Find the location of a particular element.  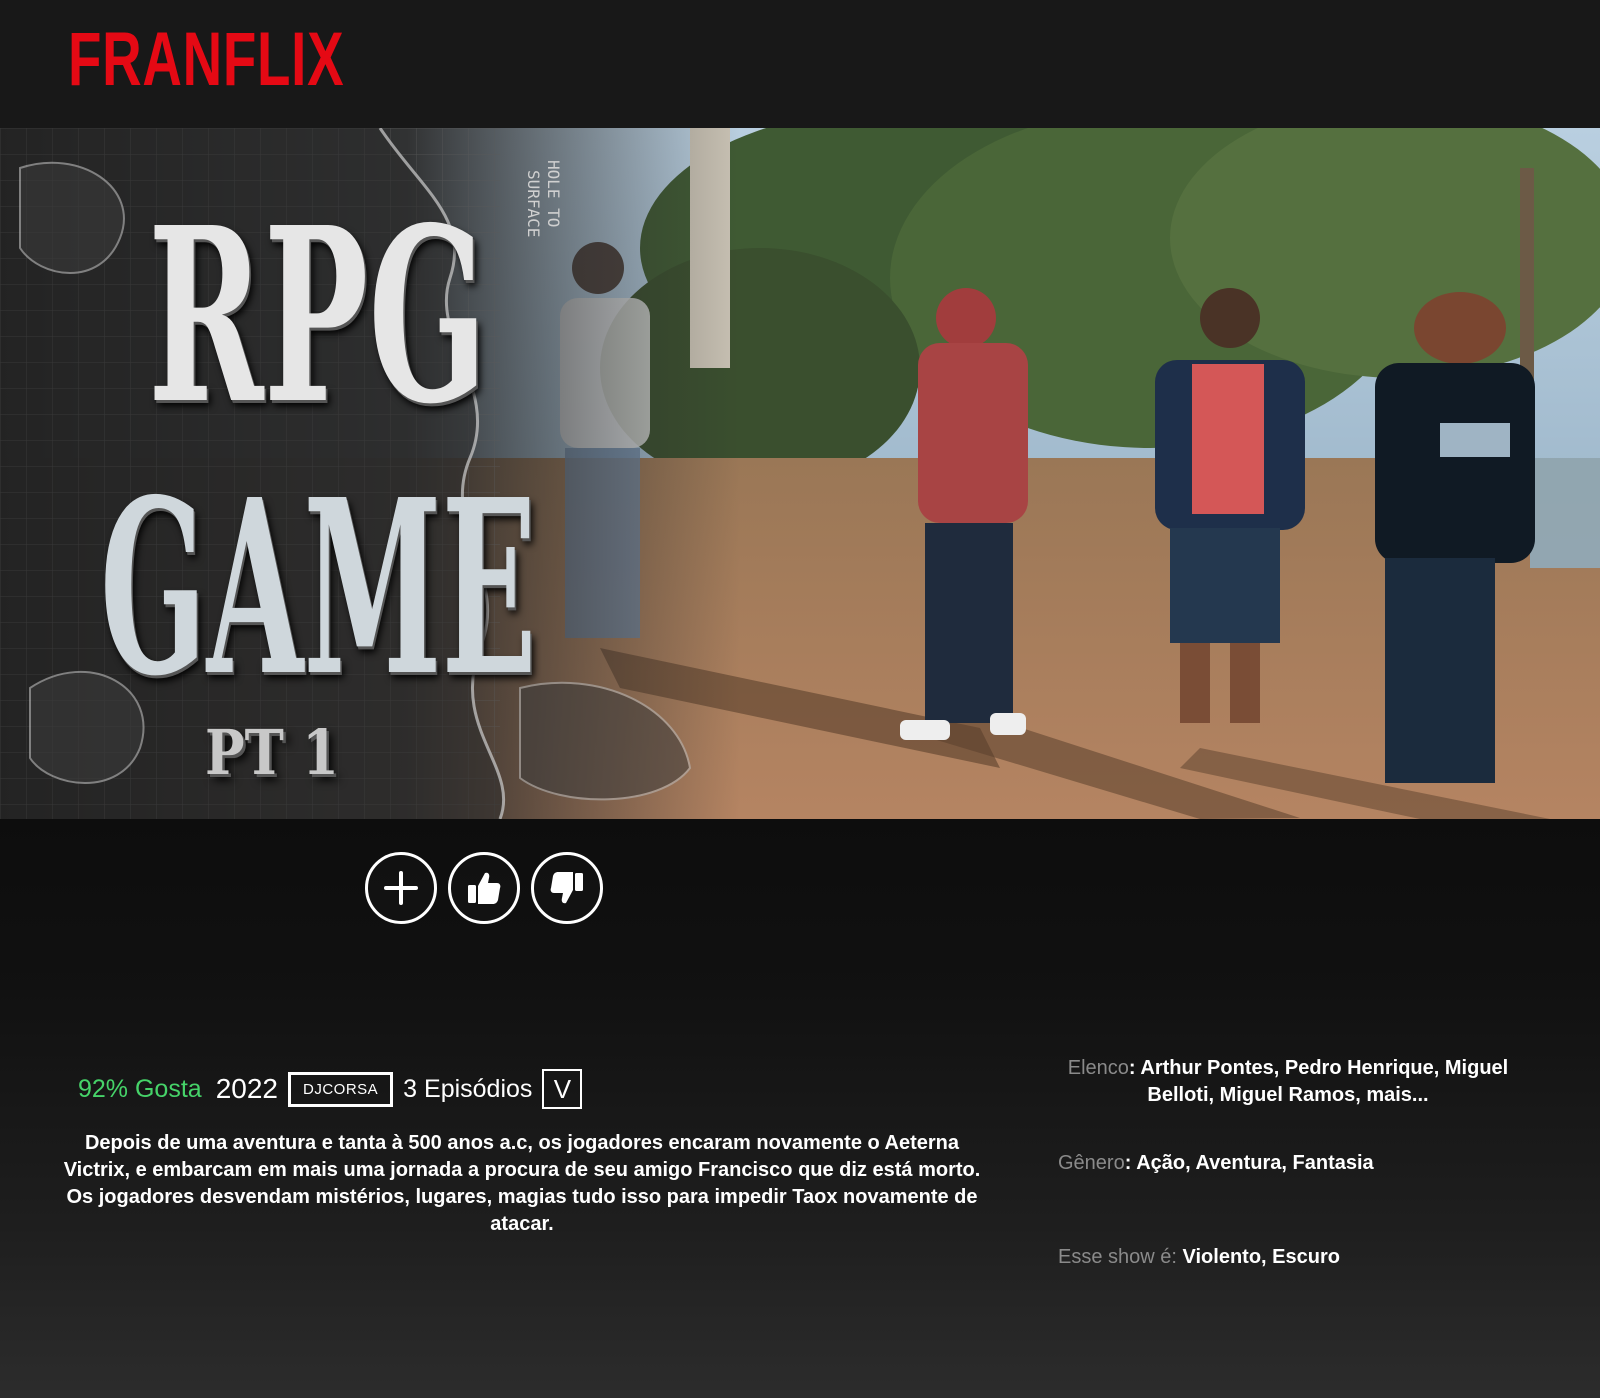

maturity-badge: DJCORSA is located at coordinates (340, 1089).